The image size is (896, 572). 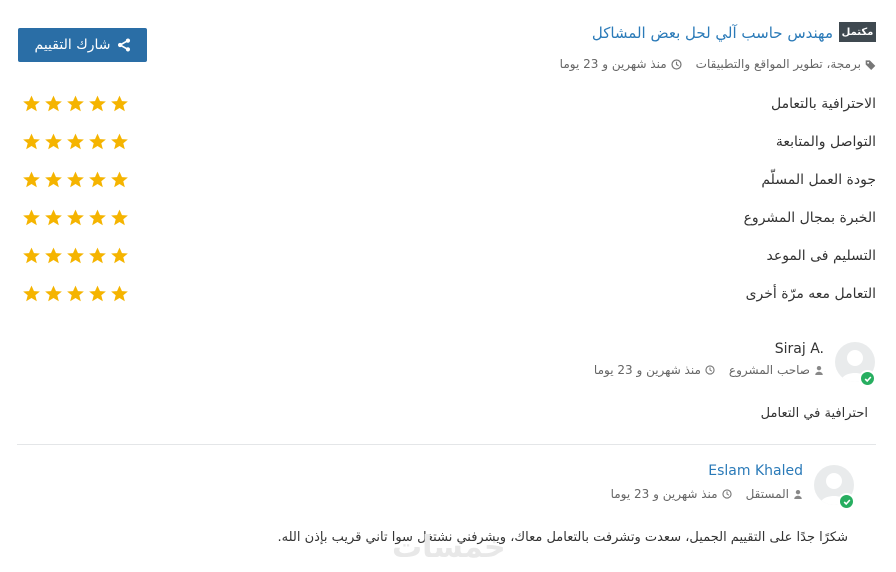 What do you see at coordinates (72, 45) in the screenshot?
I see `share-button-label: شارك التقييم` at bounding box center [72, 45].